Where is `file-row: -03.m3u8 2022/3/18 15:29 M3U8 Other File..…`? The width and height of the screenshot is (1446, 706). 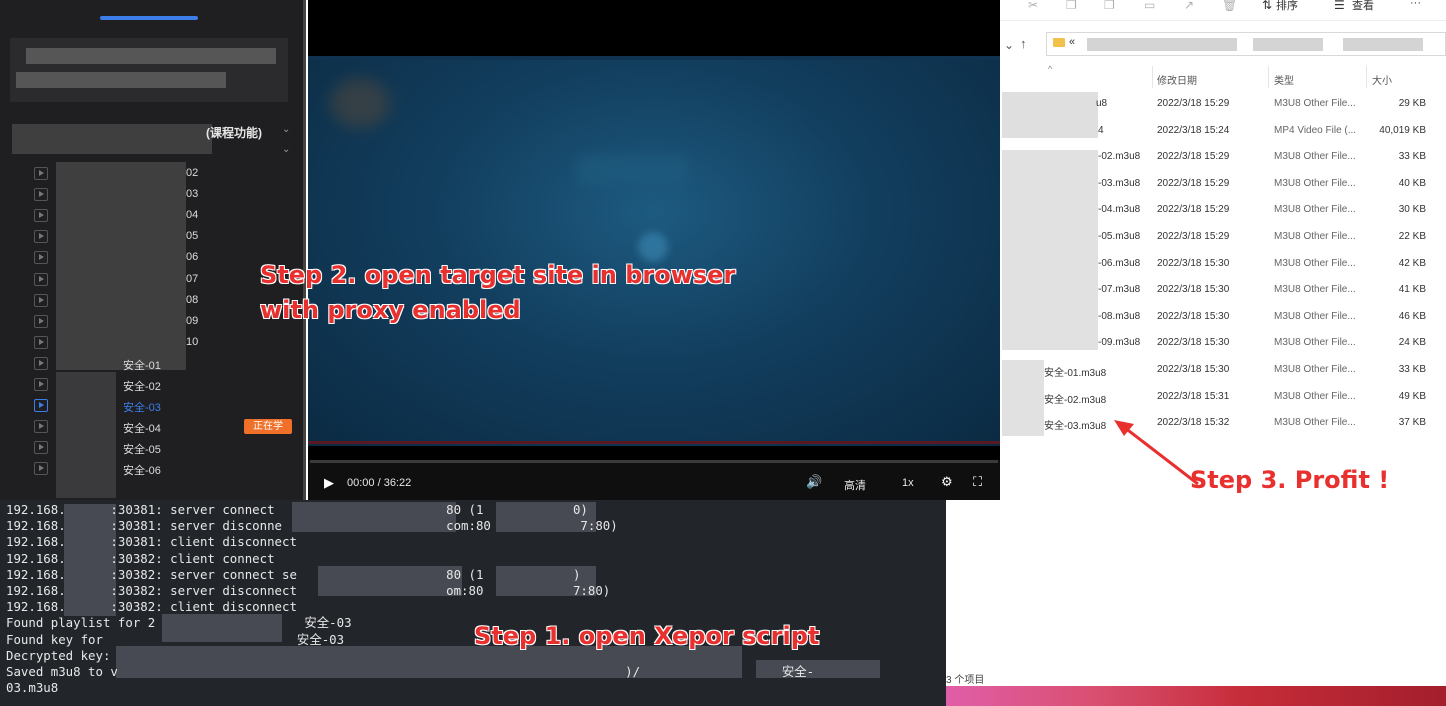
file-row: -03.m3u8 2022/3/18 15:29 M3U8 Other File..… is located at coordinates (1223, 185).